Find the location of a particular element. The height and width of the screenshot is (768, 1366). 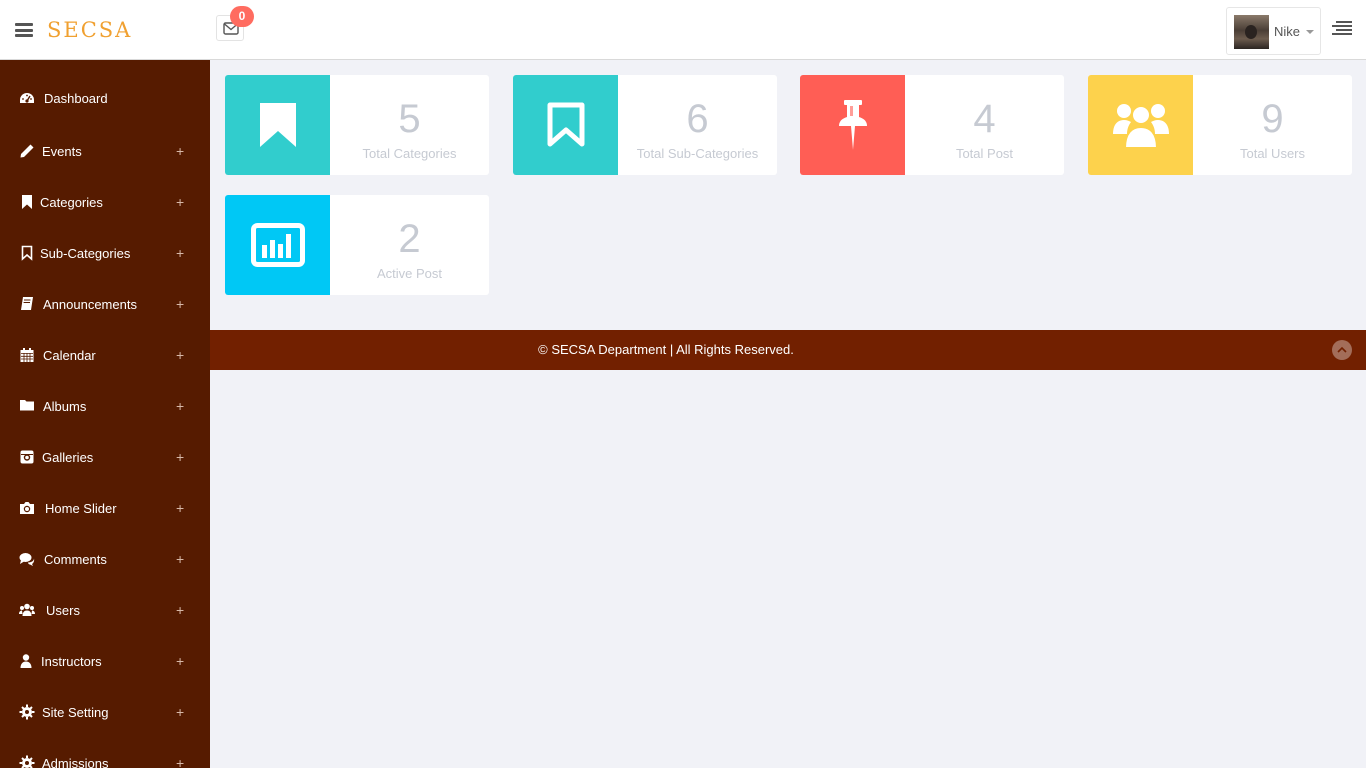

sidebar-item-site-setting: Site Setting + is located at coordinates (105, 711).